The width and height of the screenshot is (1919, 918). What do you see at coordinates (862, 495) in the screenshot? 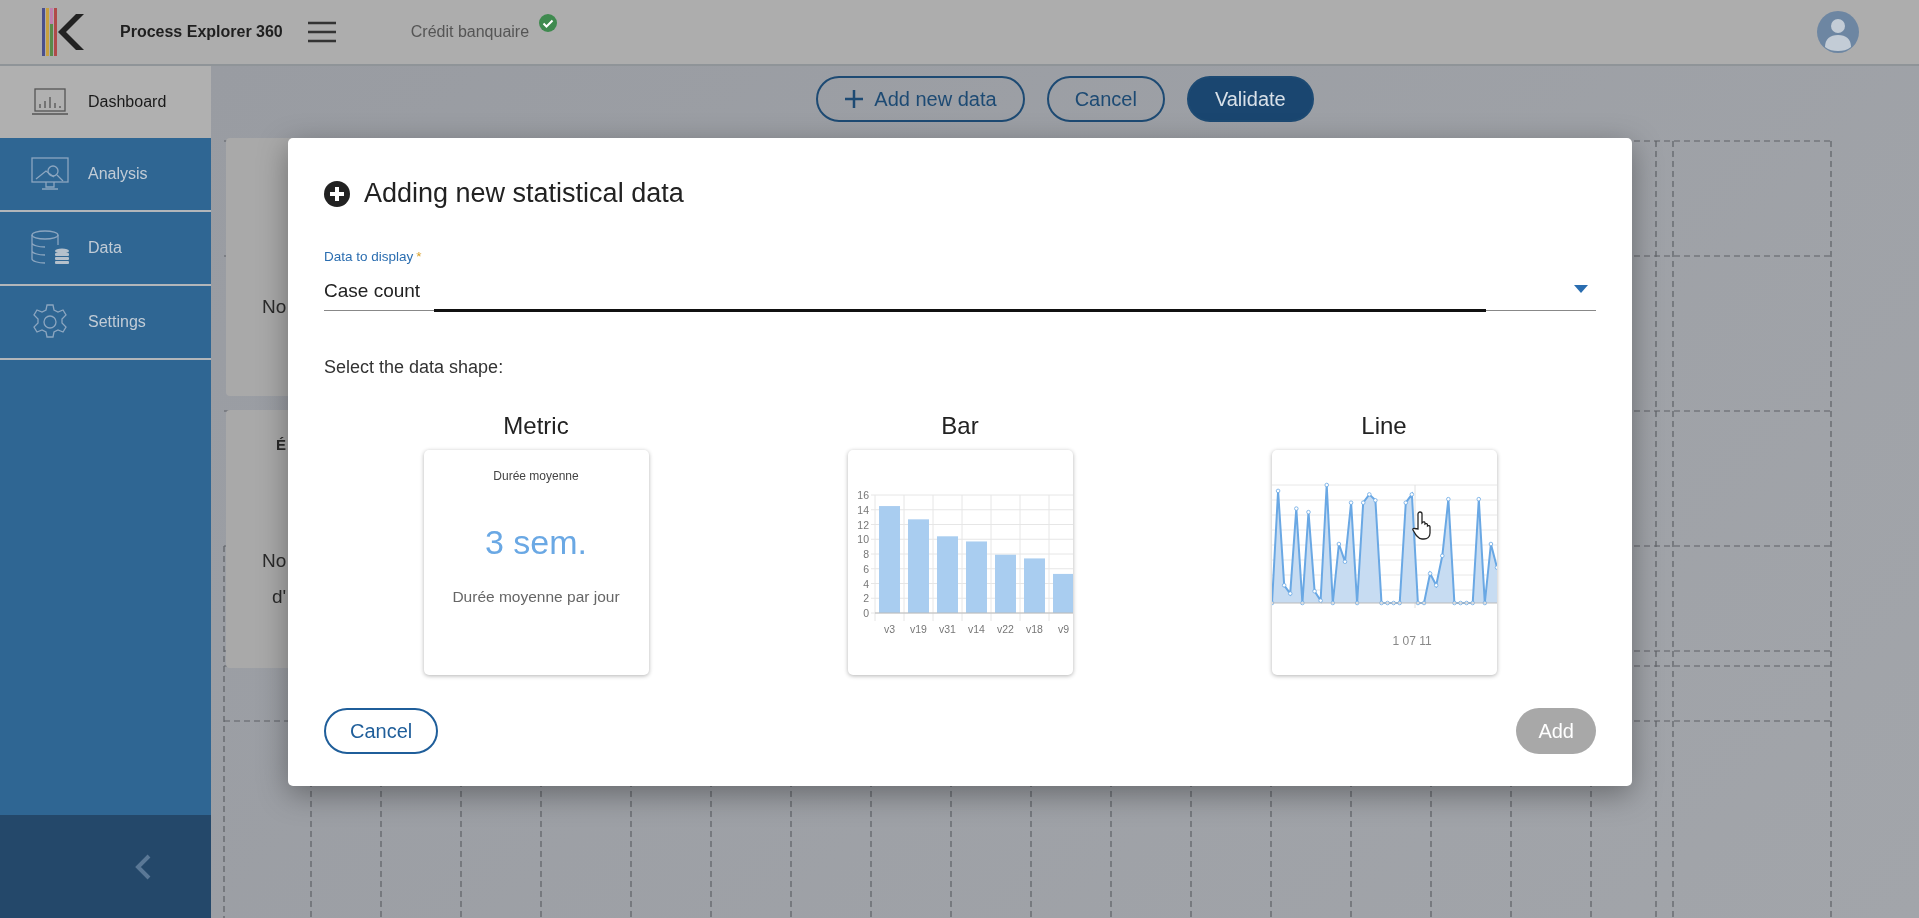
I see `axis-tick-label: 16` at bounding box center [862, 495].